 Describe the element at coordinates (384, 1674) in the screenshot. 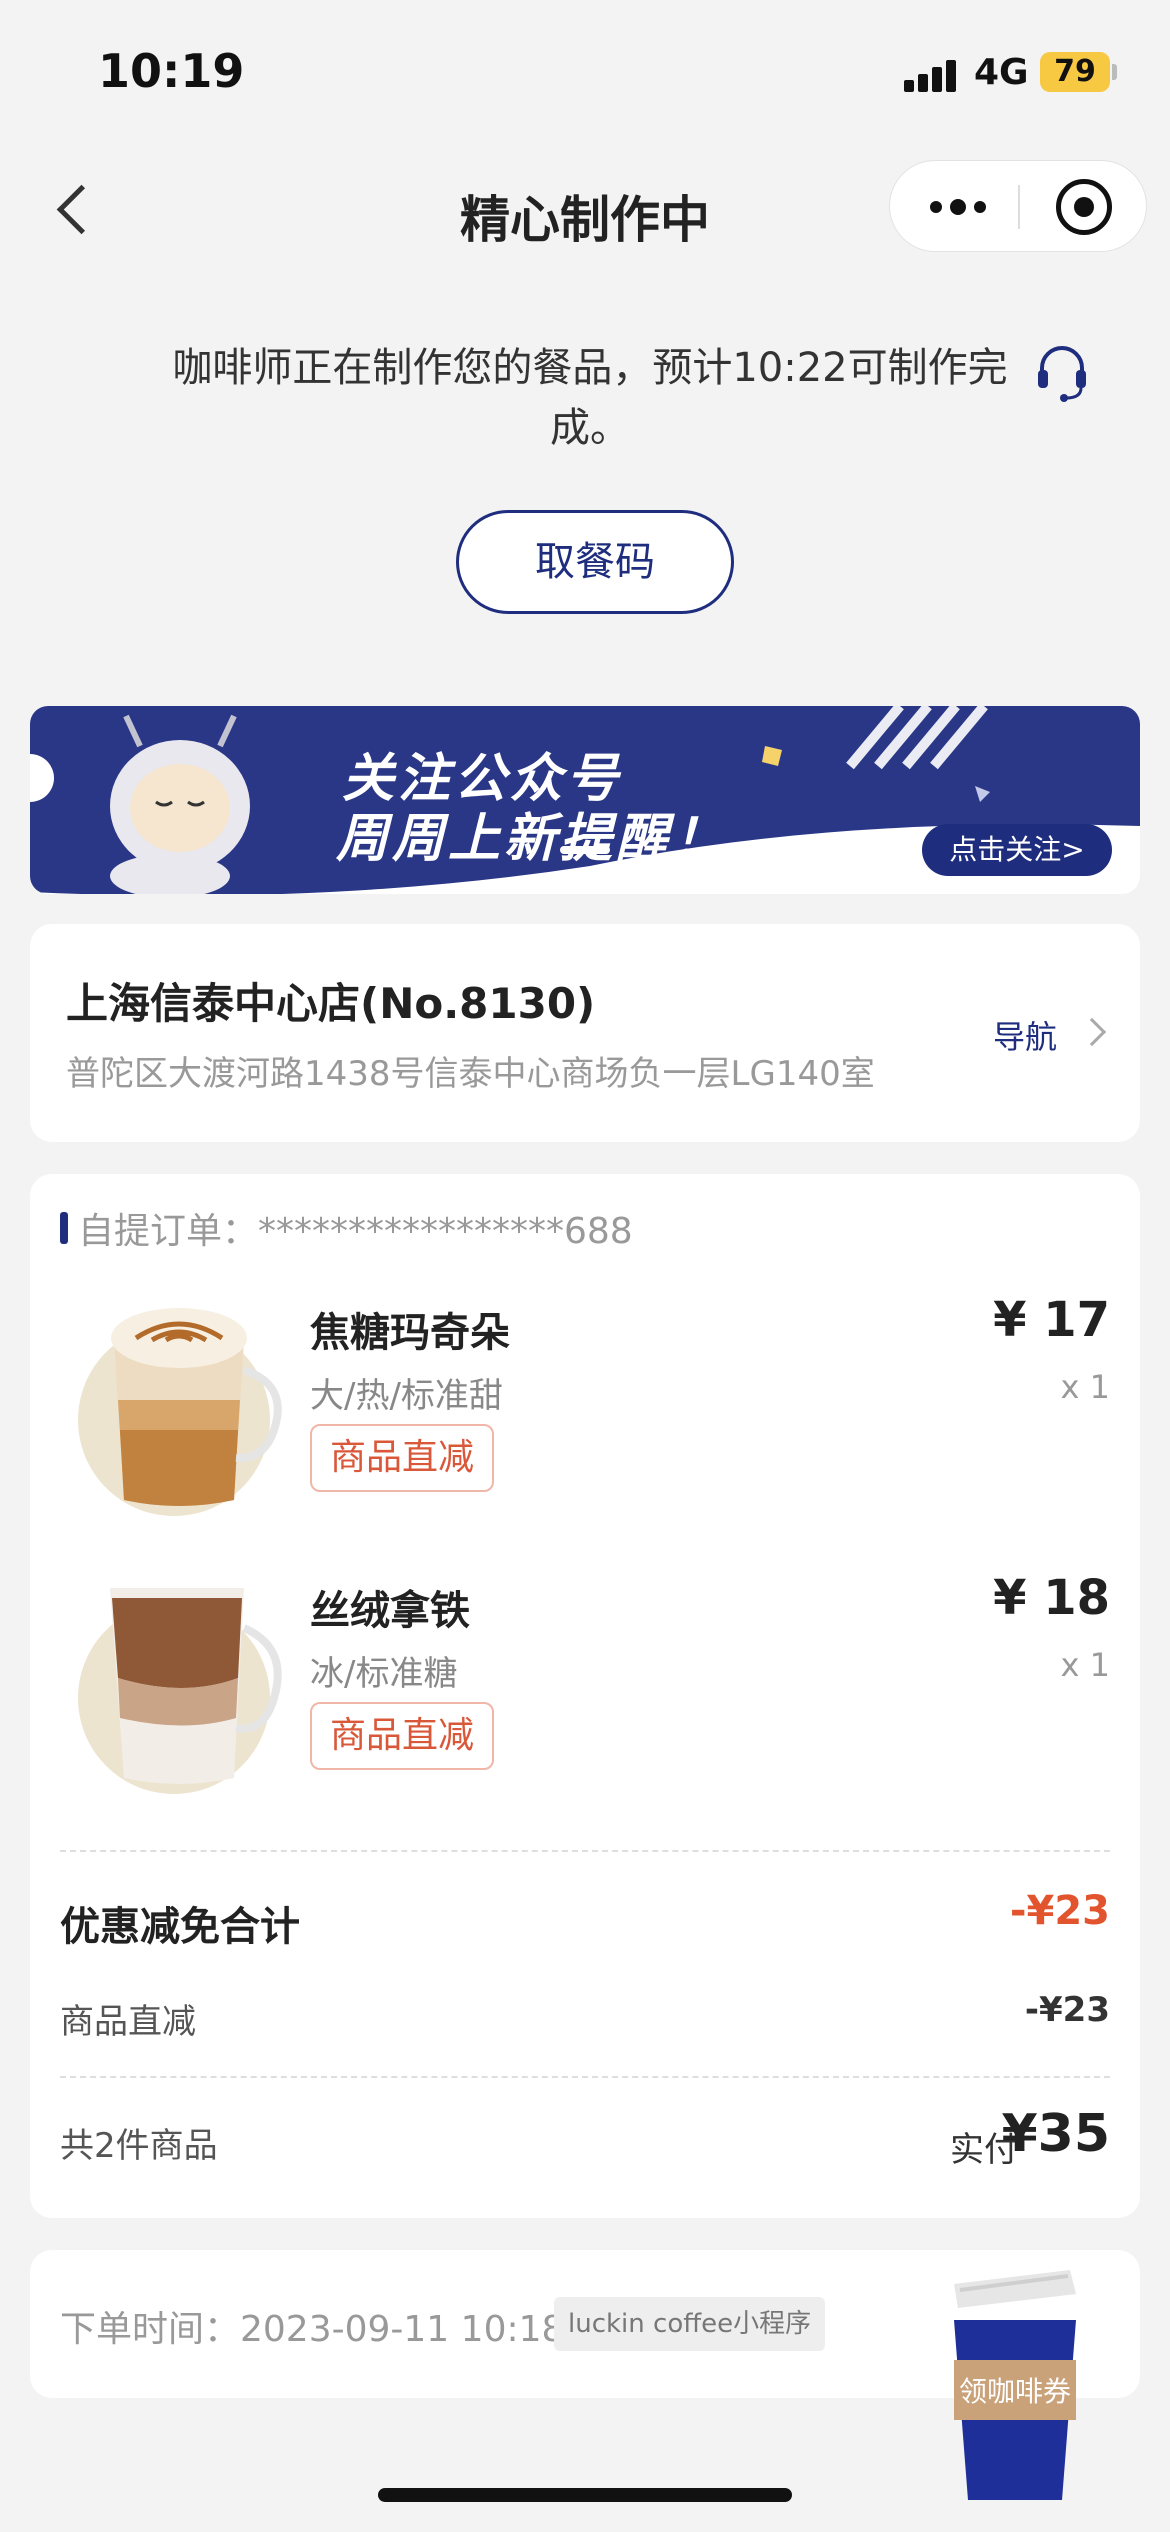

I see `item-spec: 冰/标准糖` at that location.